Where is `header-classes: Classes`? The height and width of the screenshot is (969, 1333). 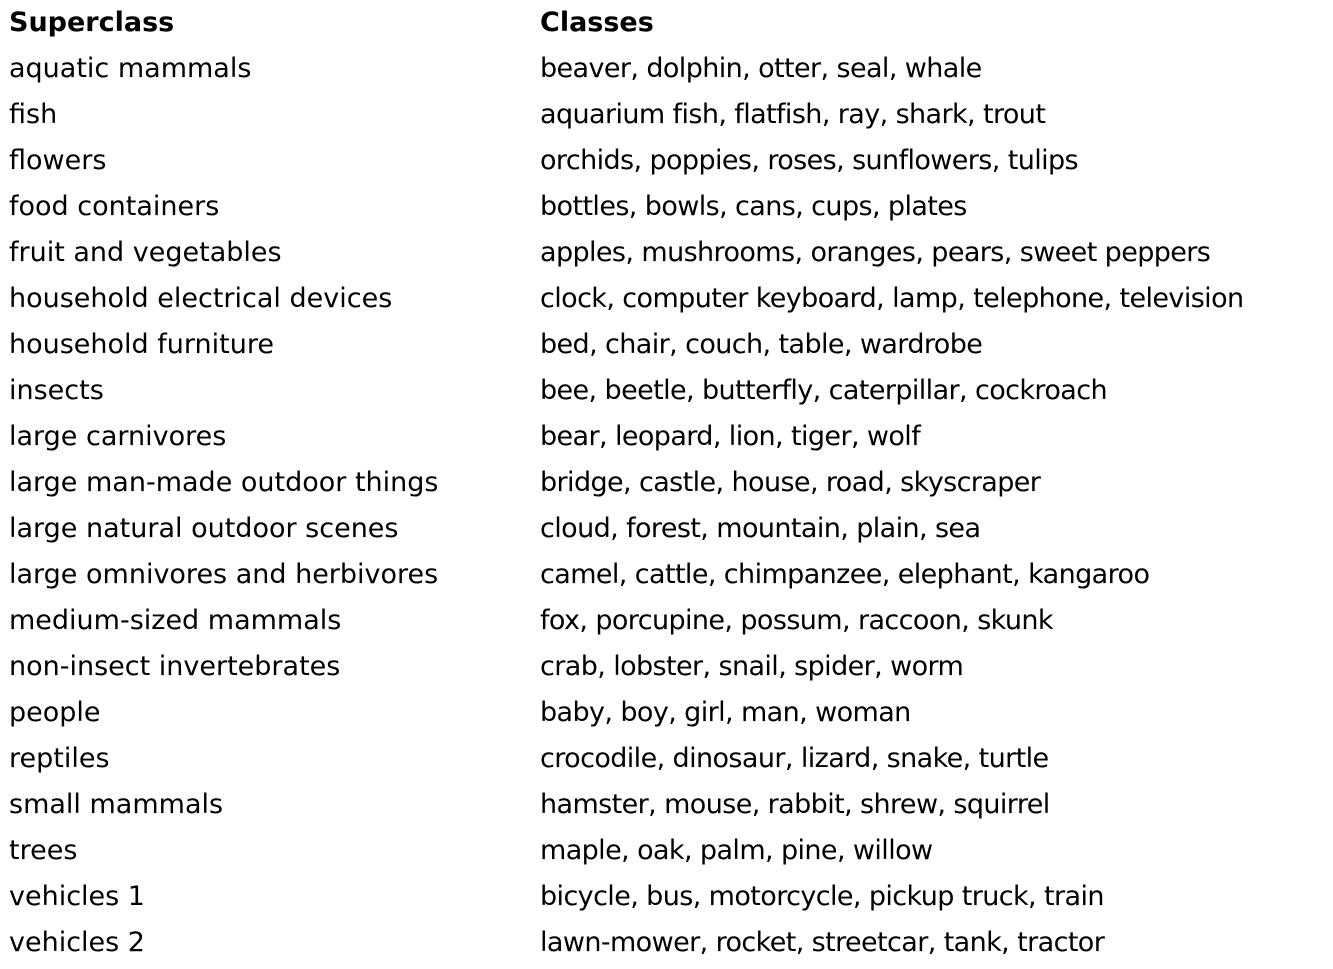
header-classes: Classes is located at coordinates (597, 22).